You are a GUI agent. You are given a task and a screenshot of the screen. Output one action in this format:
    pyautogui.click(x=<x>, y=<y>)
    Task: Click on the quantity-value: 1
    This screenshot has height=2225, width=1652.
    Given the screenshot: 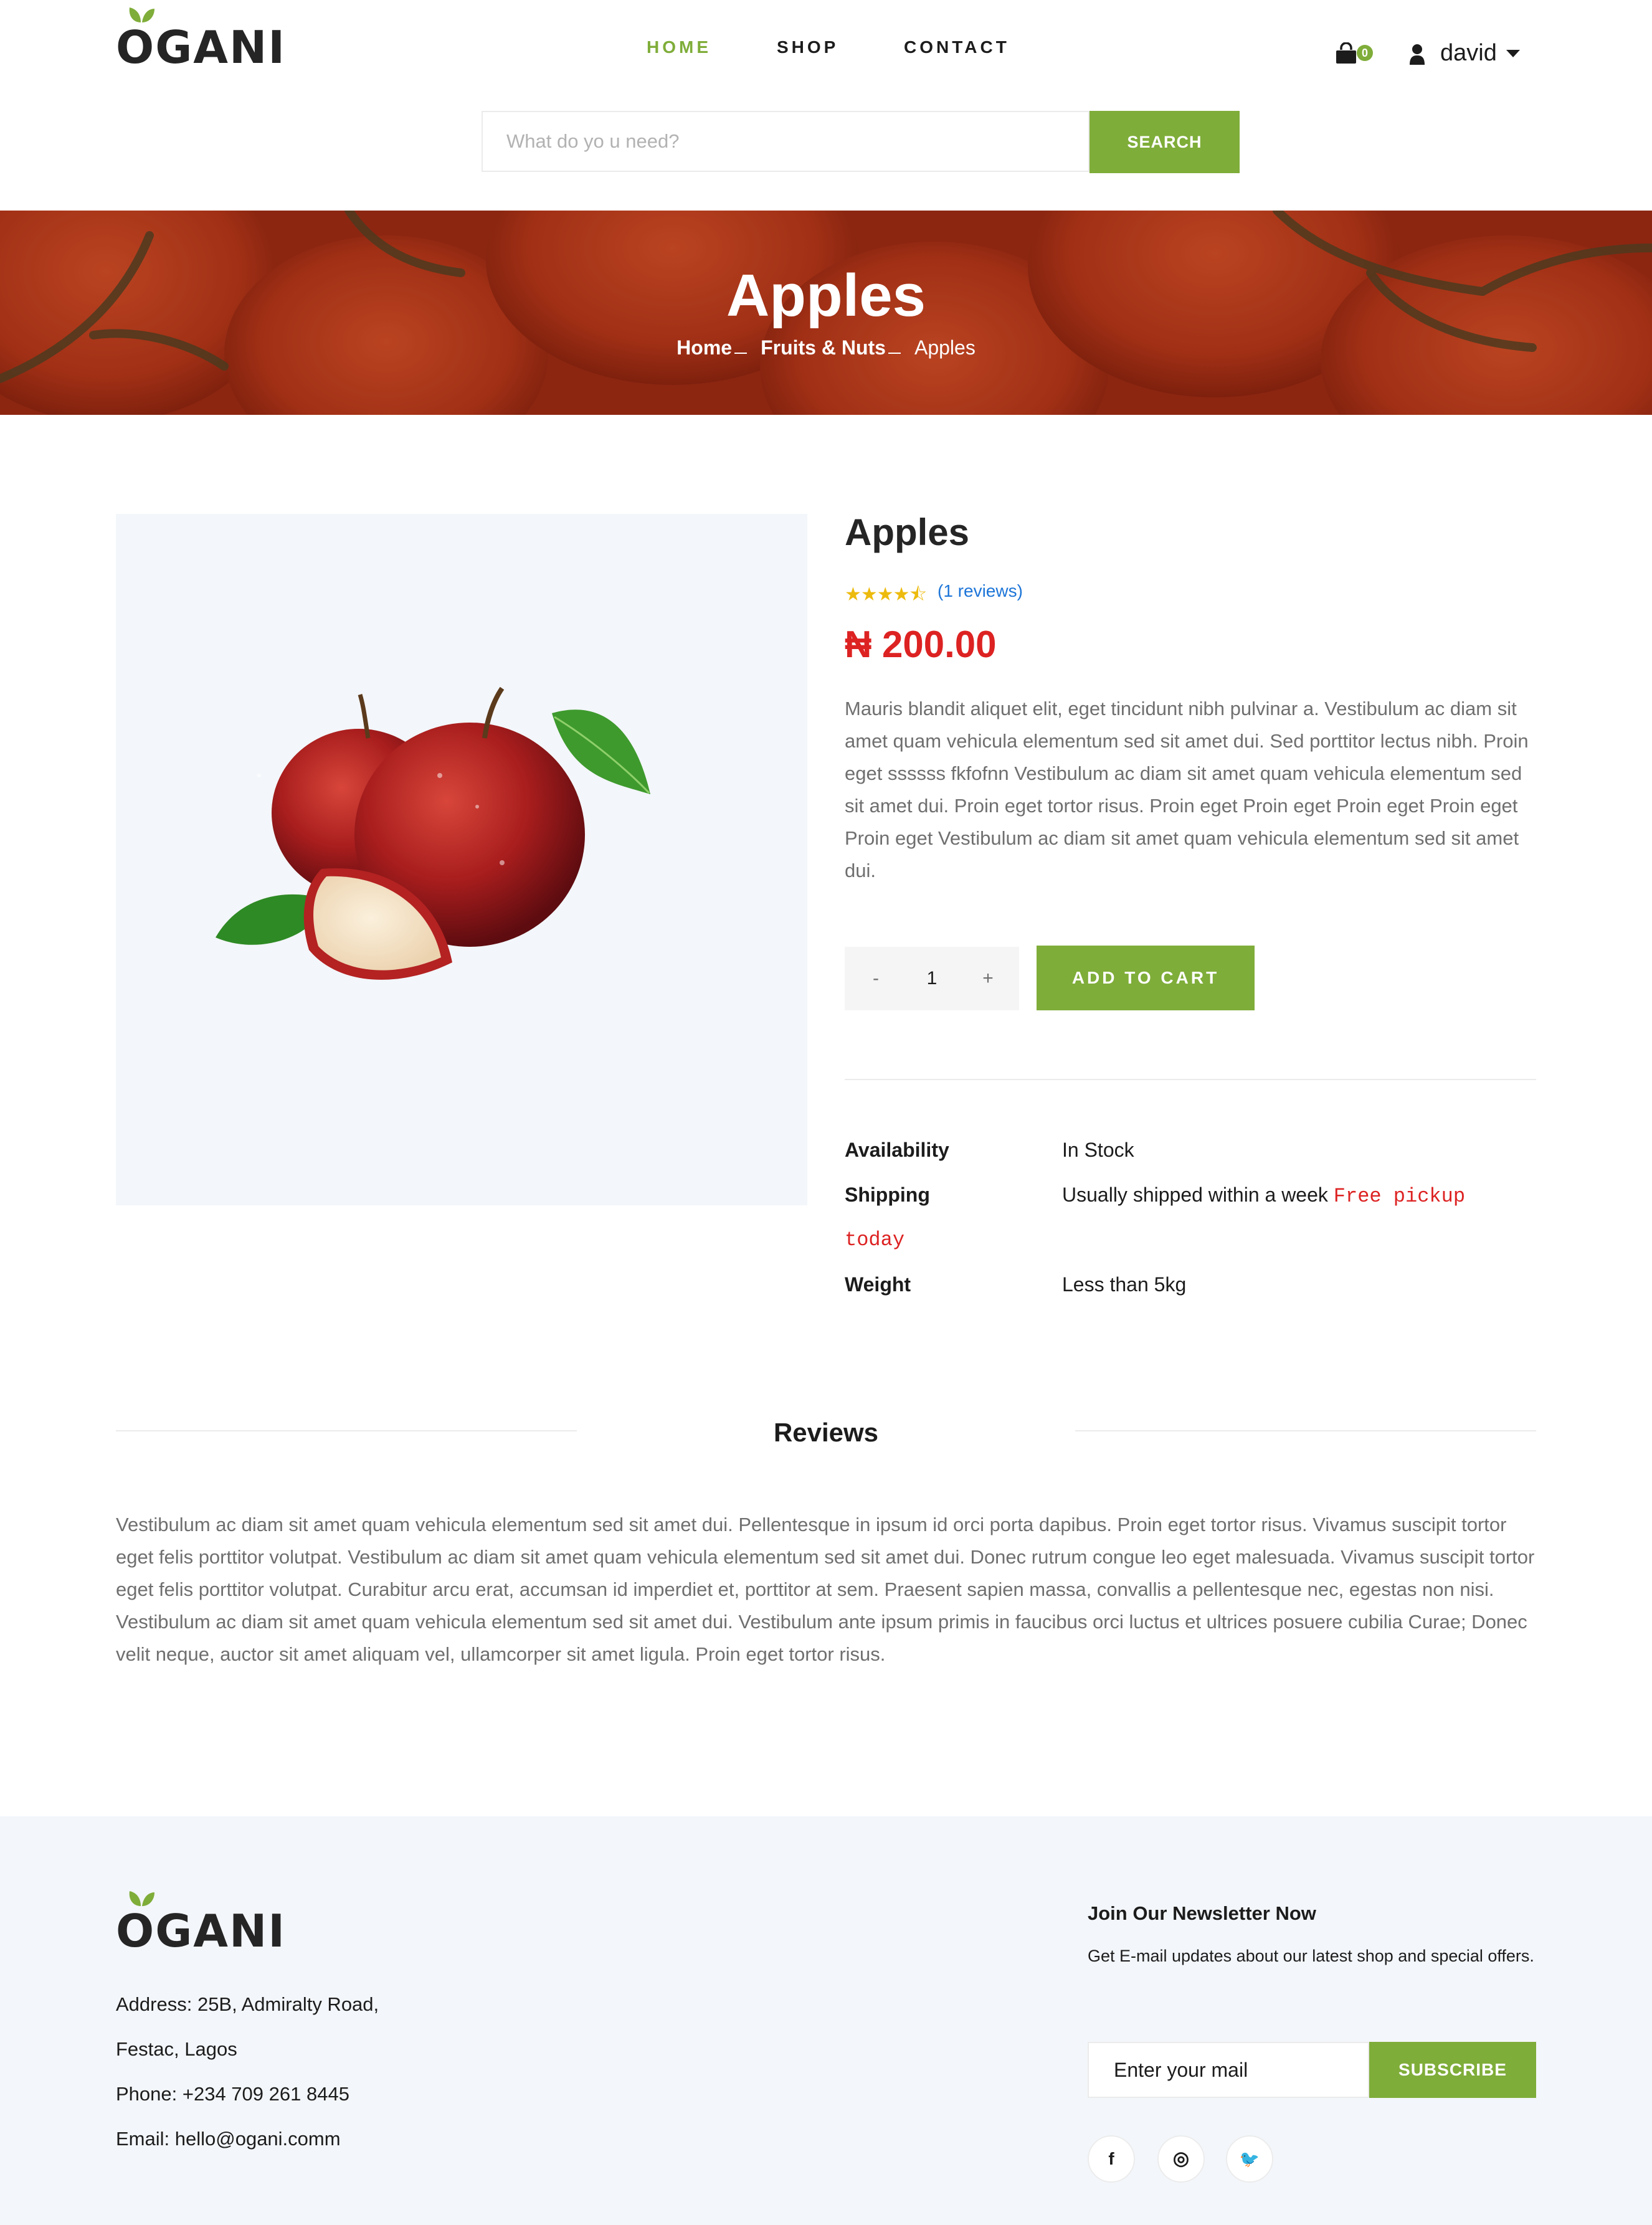 What is the action you would take?
    pyautogui.click(x=932, y=979)
    